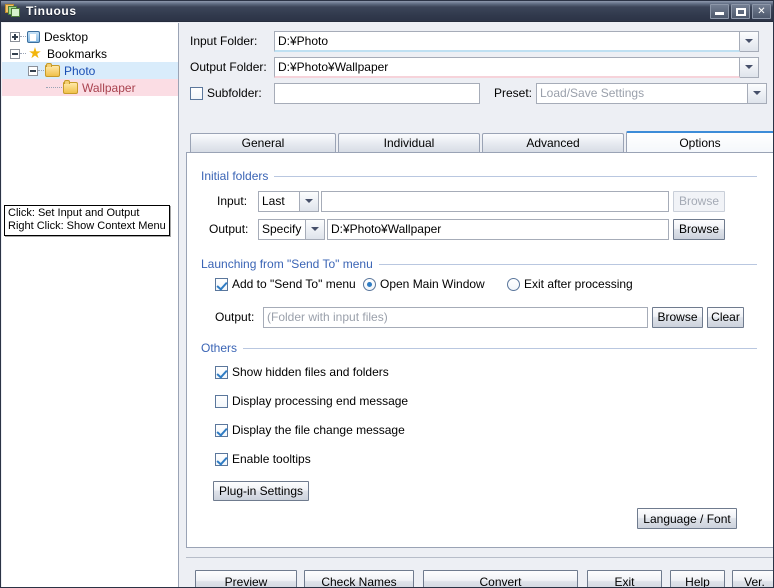  What do you see at coordinates (74, 213) in the screenshot?
I see `tooltip-line-1: Click: Set Input and Output` at bounding box center [74, 213].